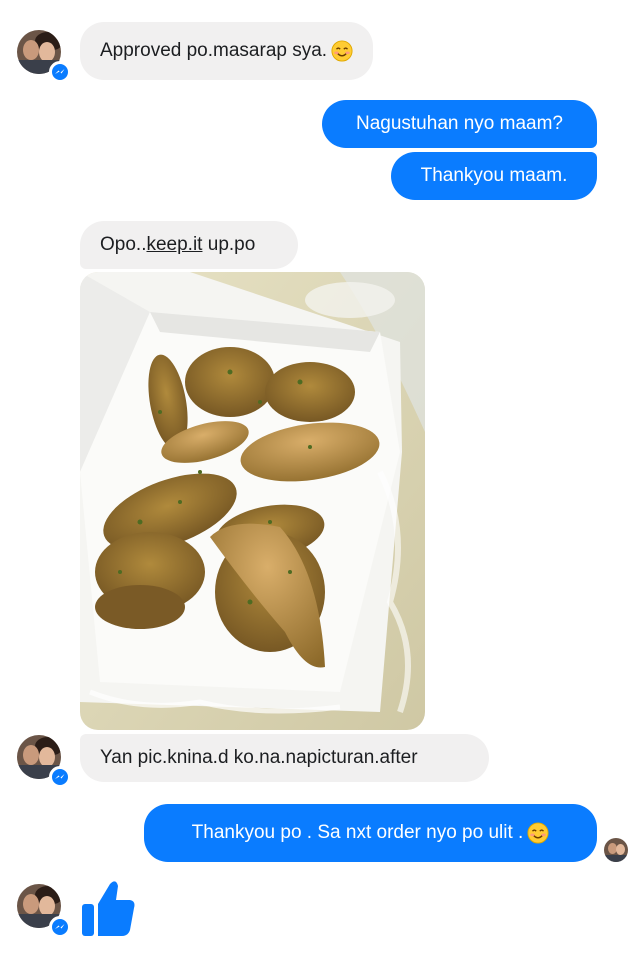 This screenshot has width=634, height=960. What do you see at coordinates (214, 50) in the screenshot?
I see `message-text: Approved po.masarap sya.` at bounding box center [214, 50].